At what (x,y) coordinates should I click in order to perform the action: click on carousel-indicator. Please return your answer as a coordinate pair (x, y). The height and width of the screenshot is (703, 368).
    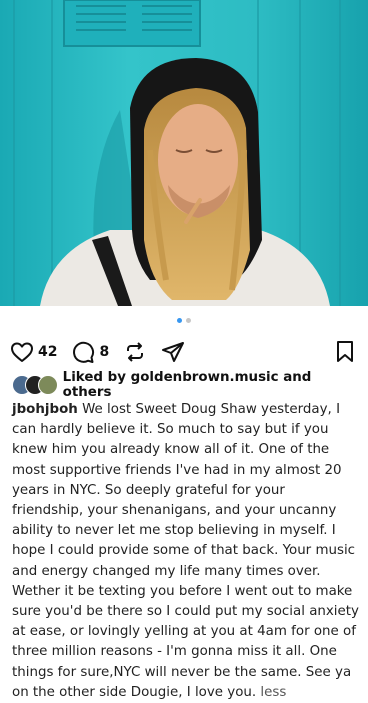
    Looking at the image, I should click on (184, 320).